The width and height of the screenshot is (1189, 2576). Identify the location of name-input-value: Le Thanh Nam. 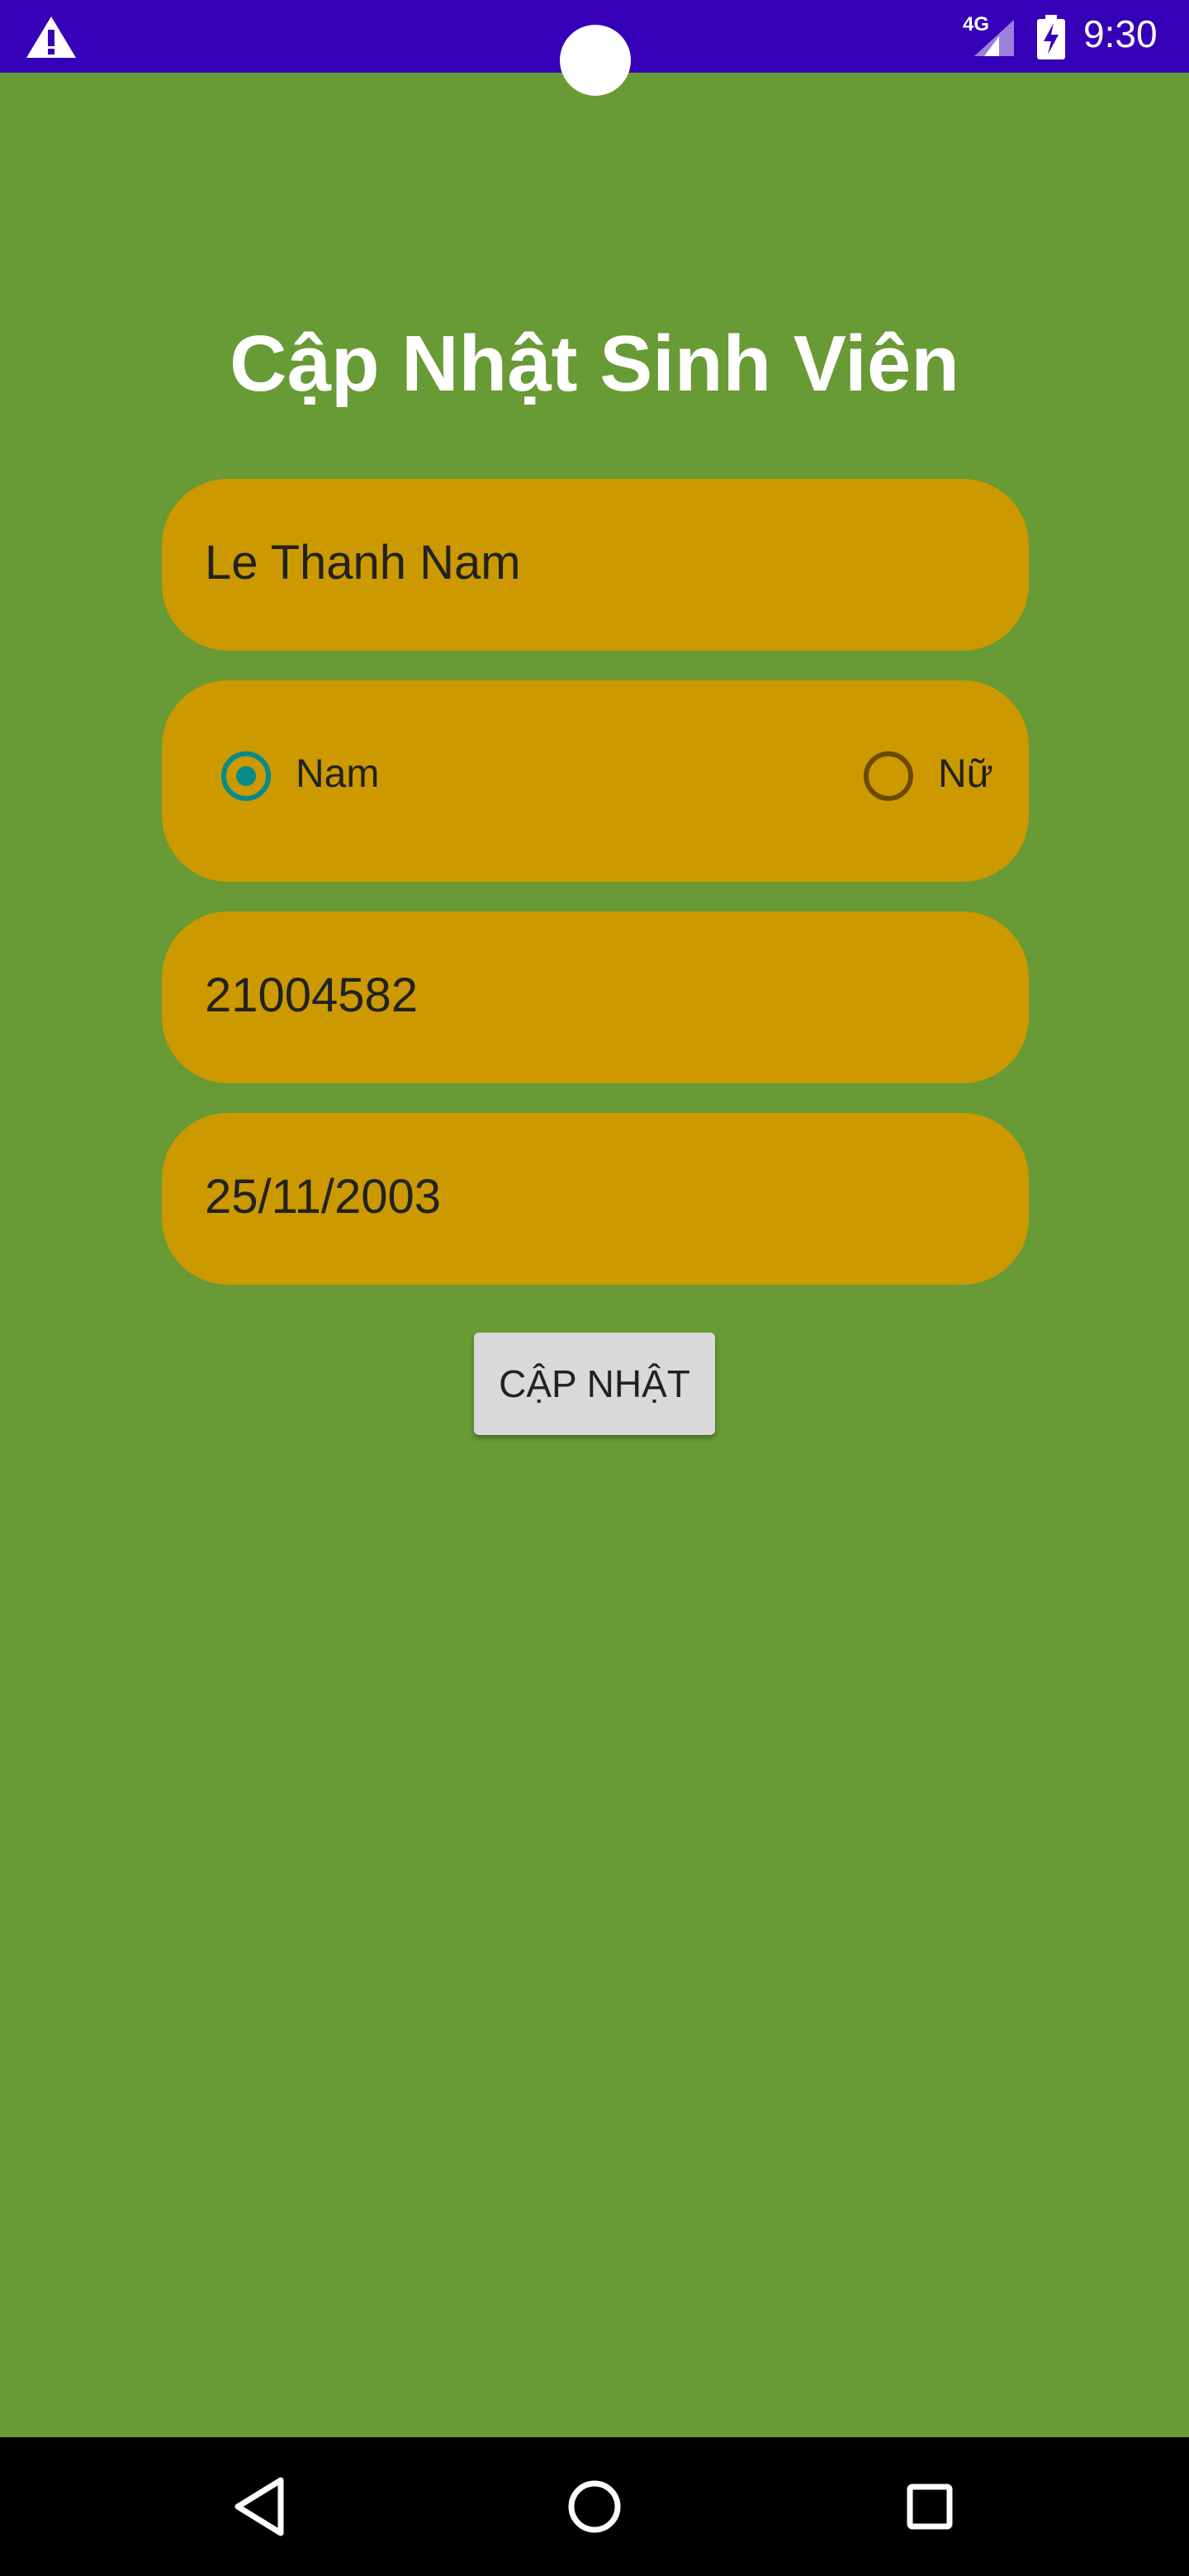
(363, 563).